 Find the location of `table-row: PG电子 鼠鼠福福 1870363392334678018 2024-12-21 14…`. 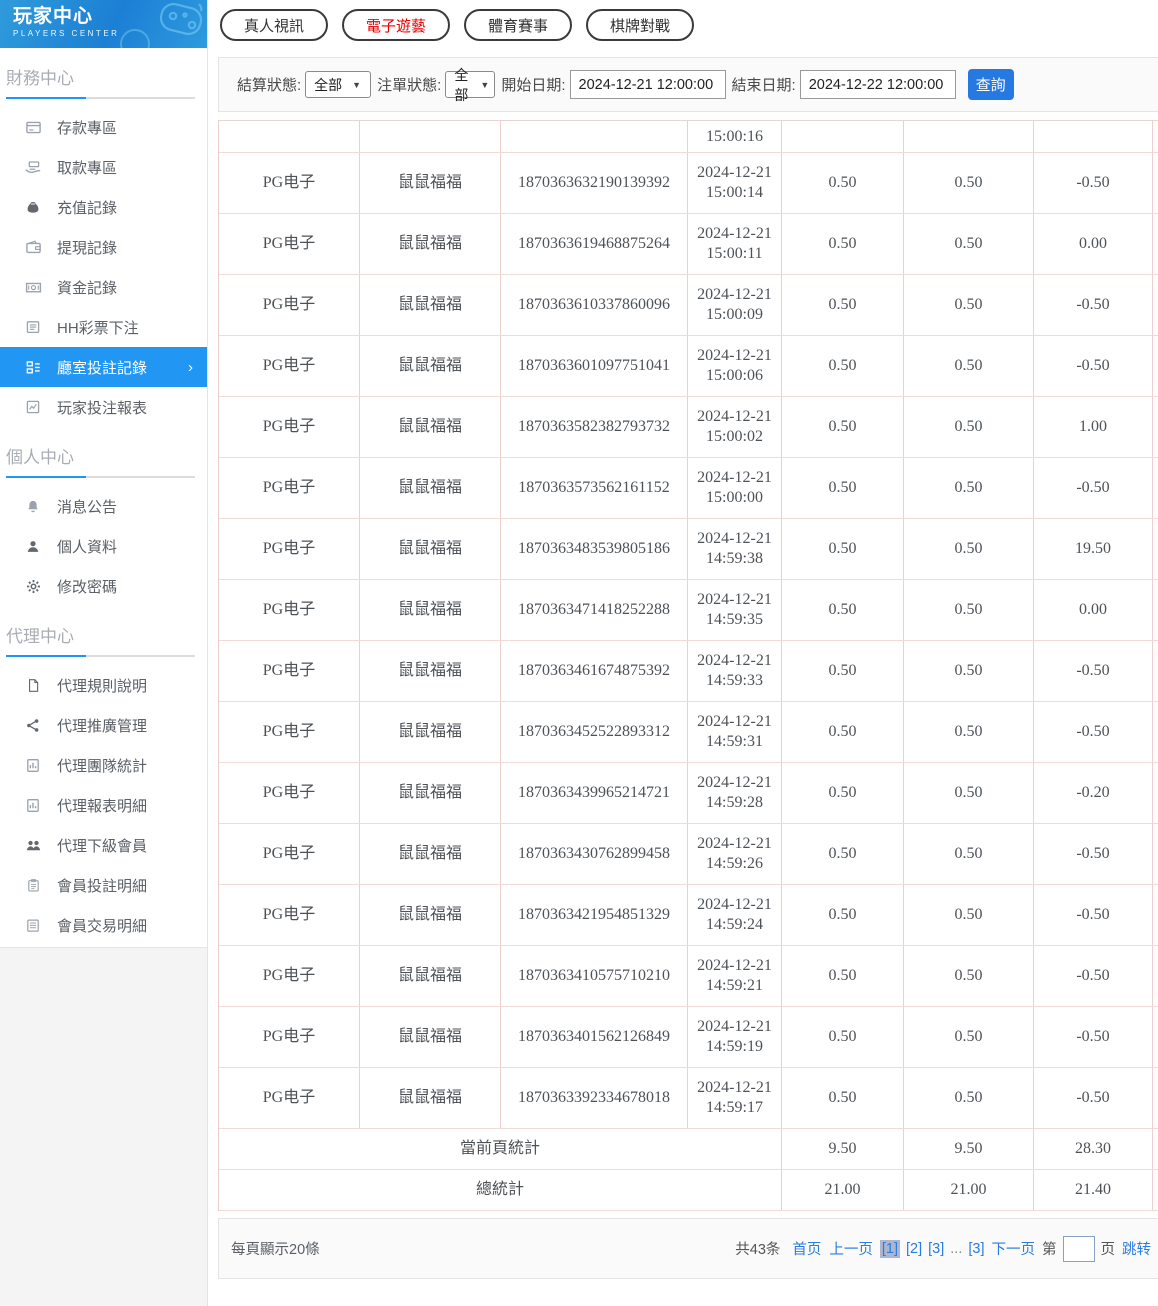

table-row: PG电子 鼠鼠福福 1870363392334678018 2024-12-21 14… is located at coordinates (688, 1098).